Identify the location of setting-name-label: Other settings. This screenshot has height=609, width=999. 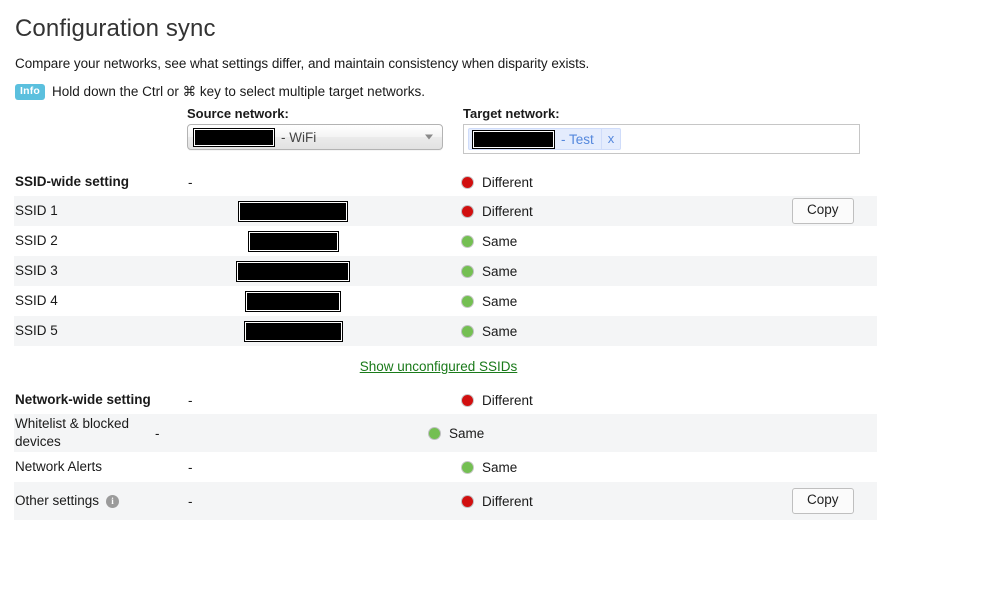
(57, 500).